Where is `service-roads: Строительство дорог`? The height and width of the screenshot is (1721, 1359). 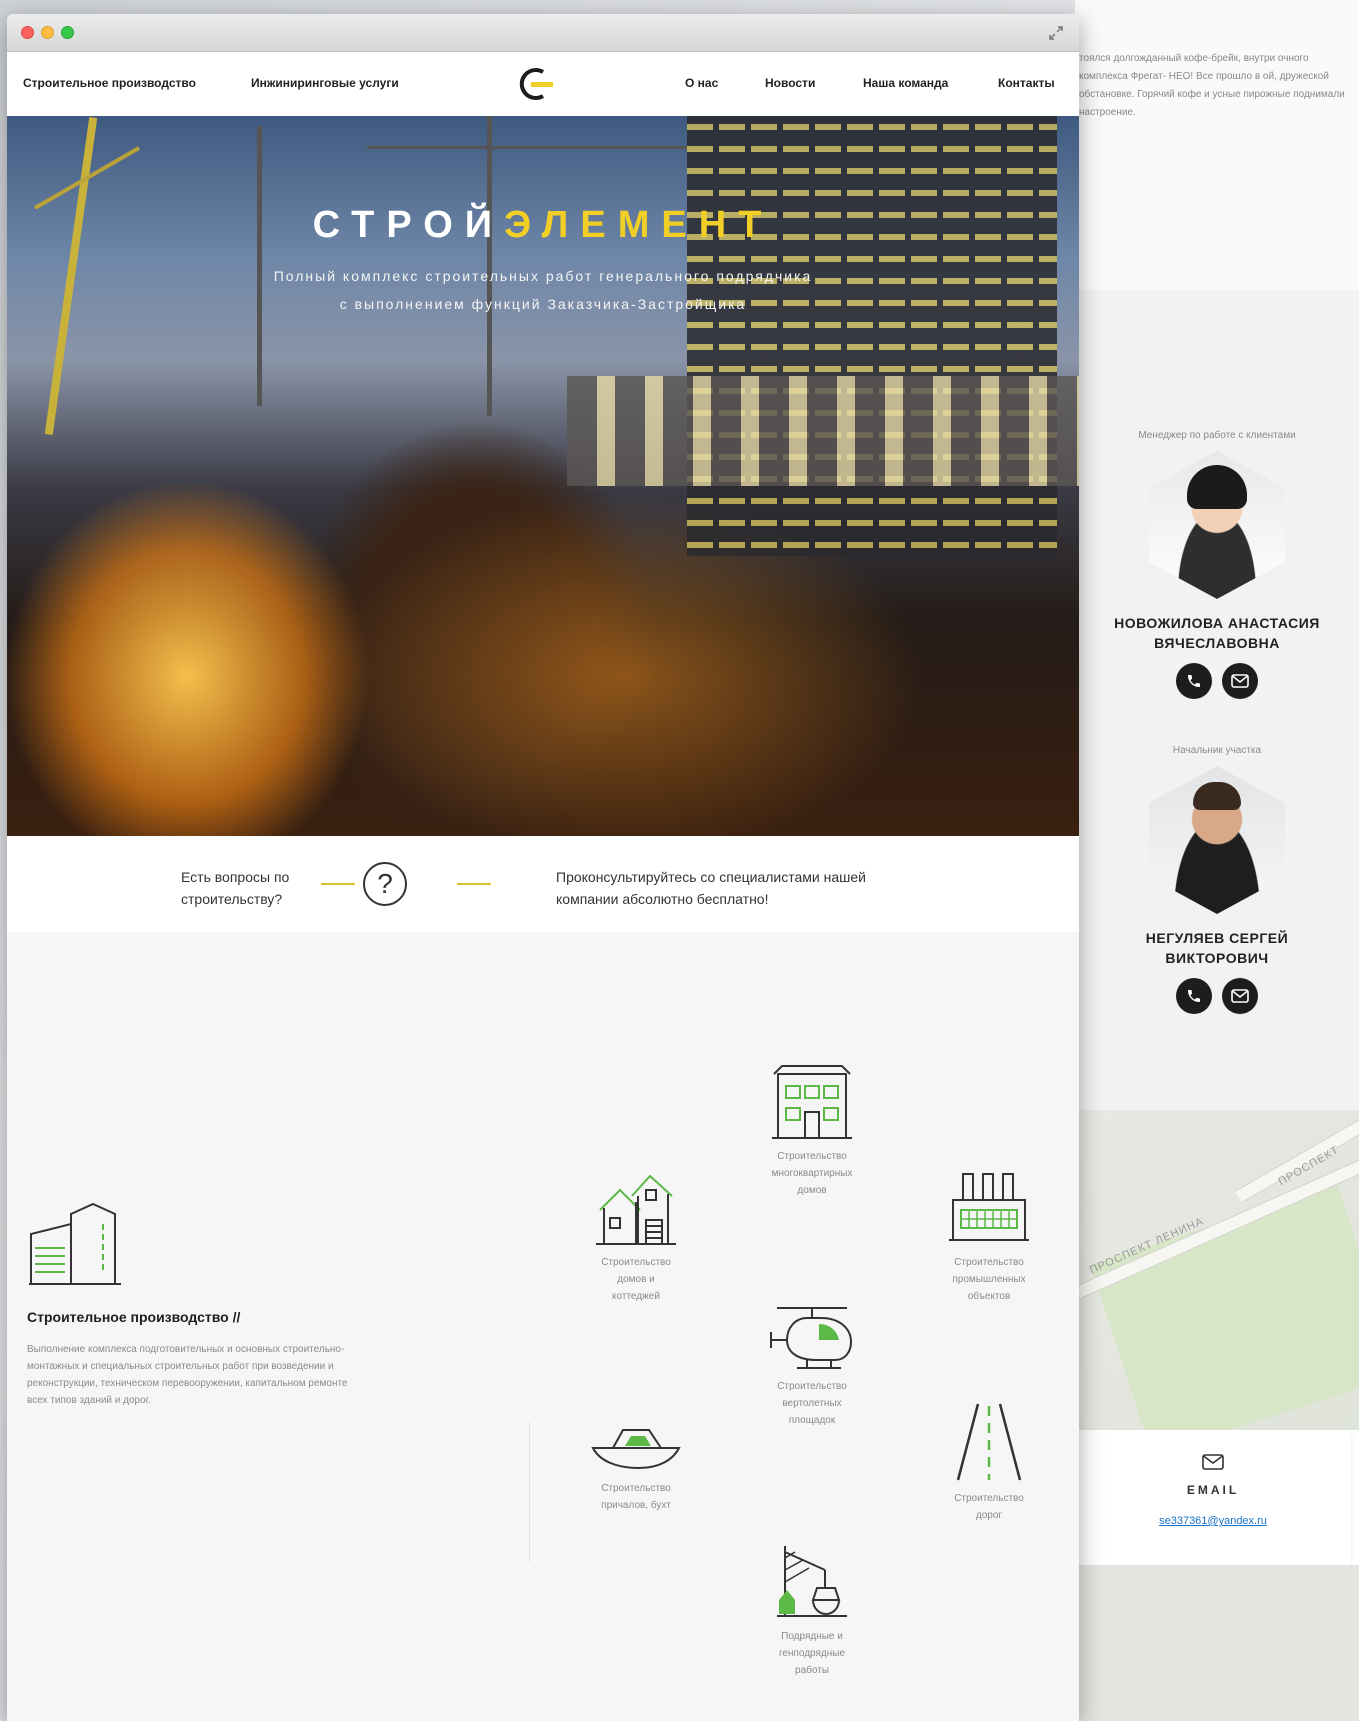 service-roads: Строительство дорог is located at coordinates (989, 1463).